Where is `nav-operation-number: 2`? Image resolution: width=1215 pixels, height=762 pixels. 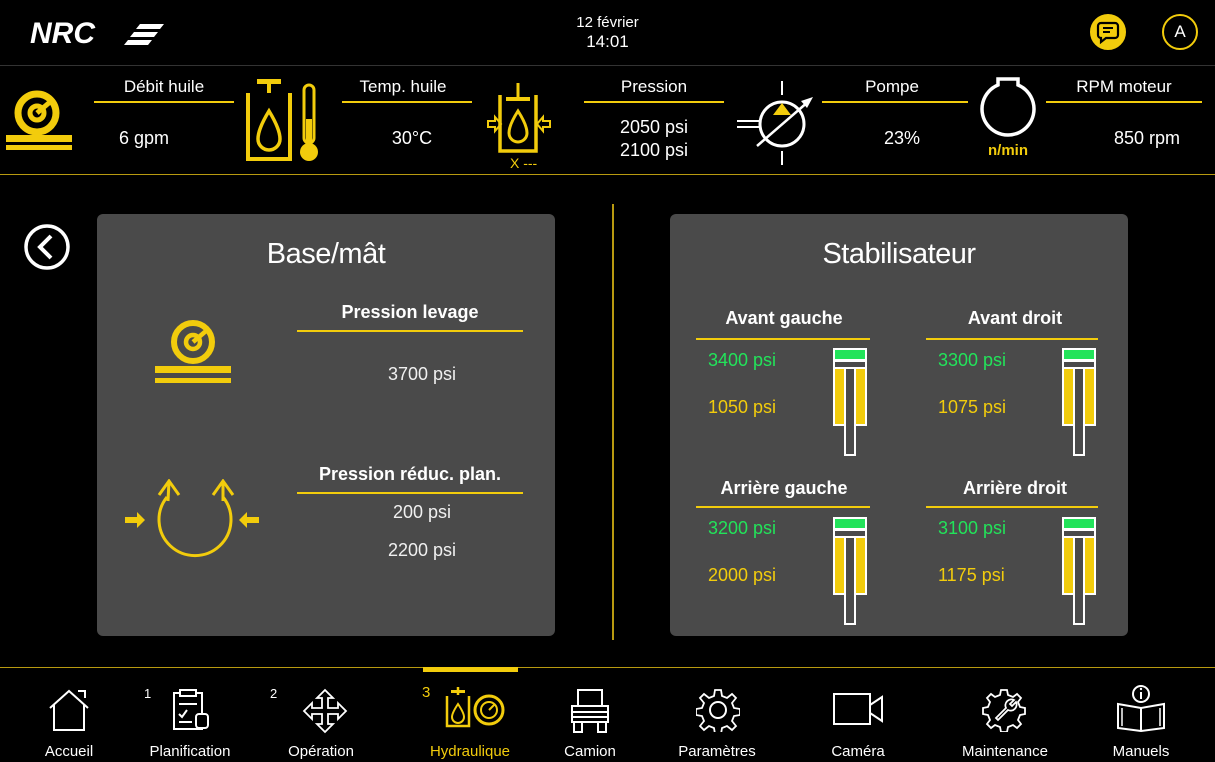 nav-operation-number: 2 is located at coordinates (274, 693).